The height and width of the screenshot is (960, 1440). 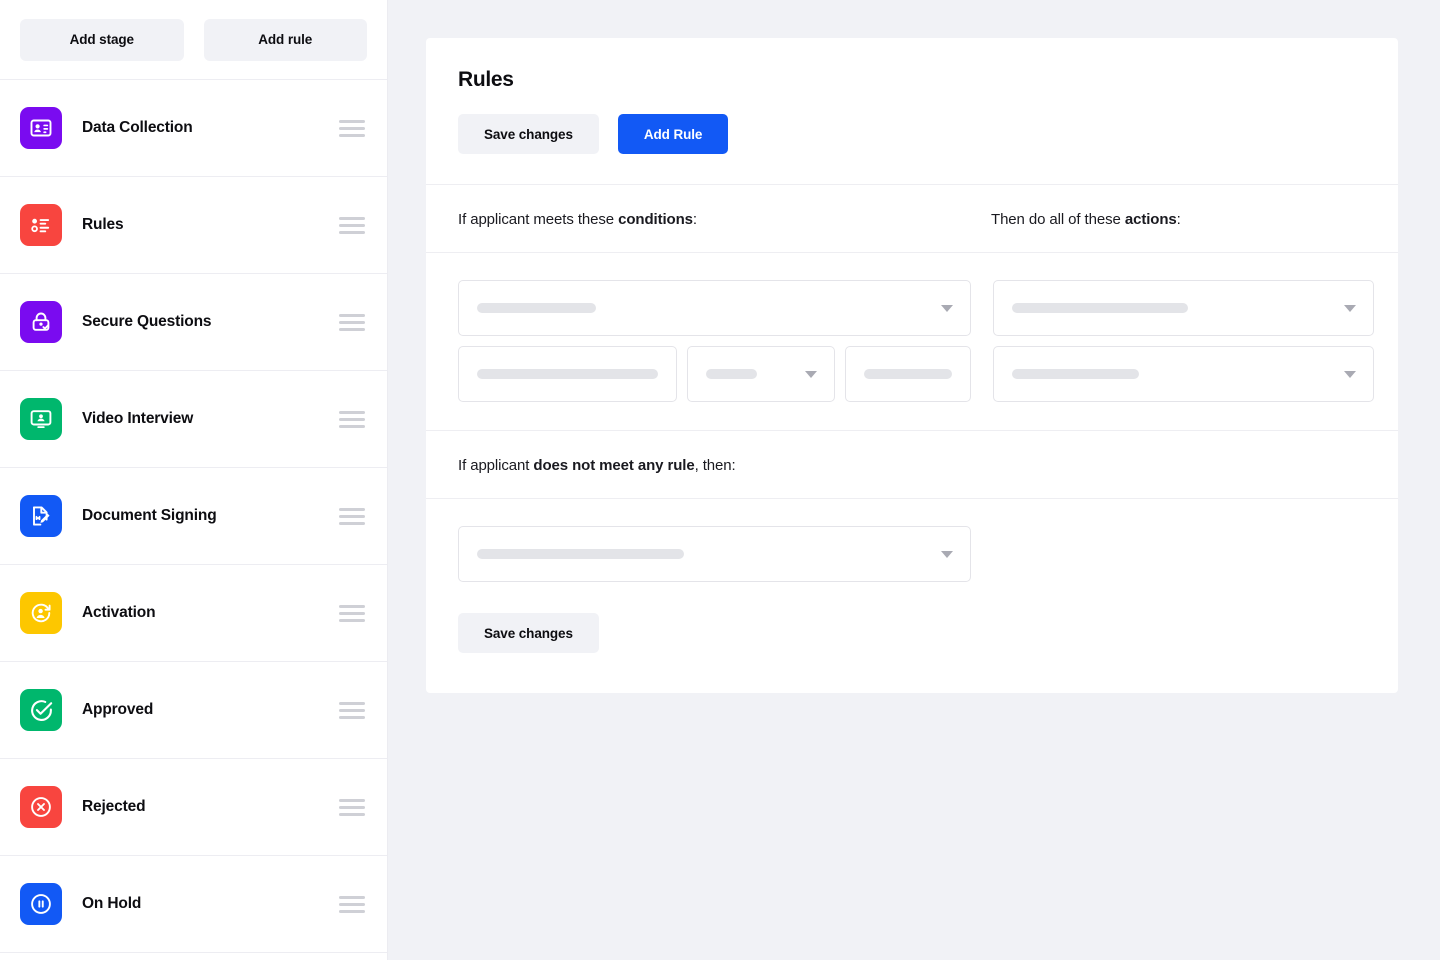 What do you see at coordinates (731, 374) in the screenshot?
I see `condition-operator-select-placeholder` at bounding box center [731, 374].